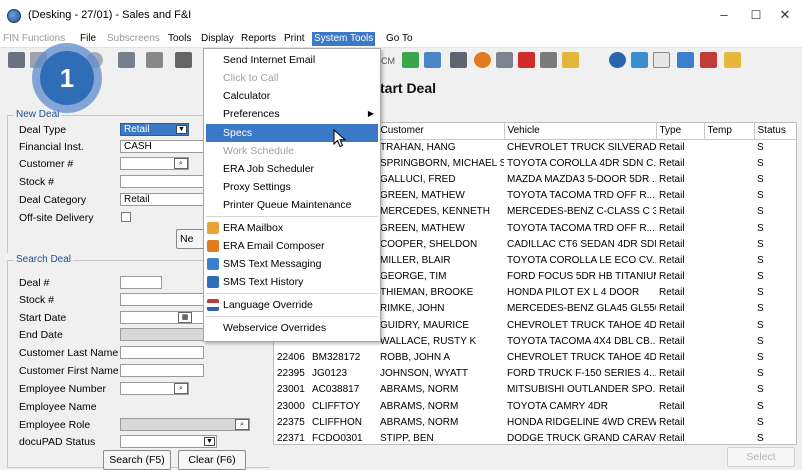 The image size is (802, 470). I want to click on menu-era-mailbox-label: ERA Mailbox, so click(253, 228).